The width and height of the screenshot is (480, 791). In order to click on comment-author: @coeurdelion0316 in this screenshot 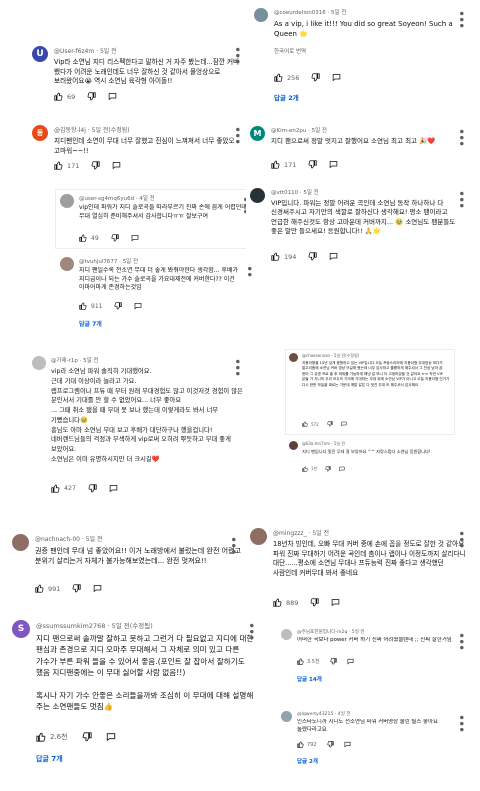, I will do `click(300, 13)`.